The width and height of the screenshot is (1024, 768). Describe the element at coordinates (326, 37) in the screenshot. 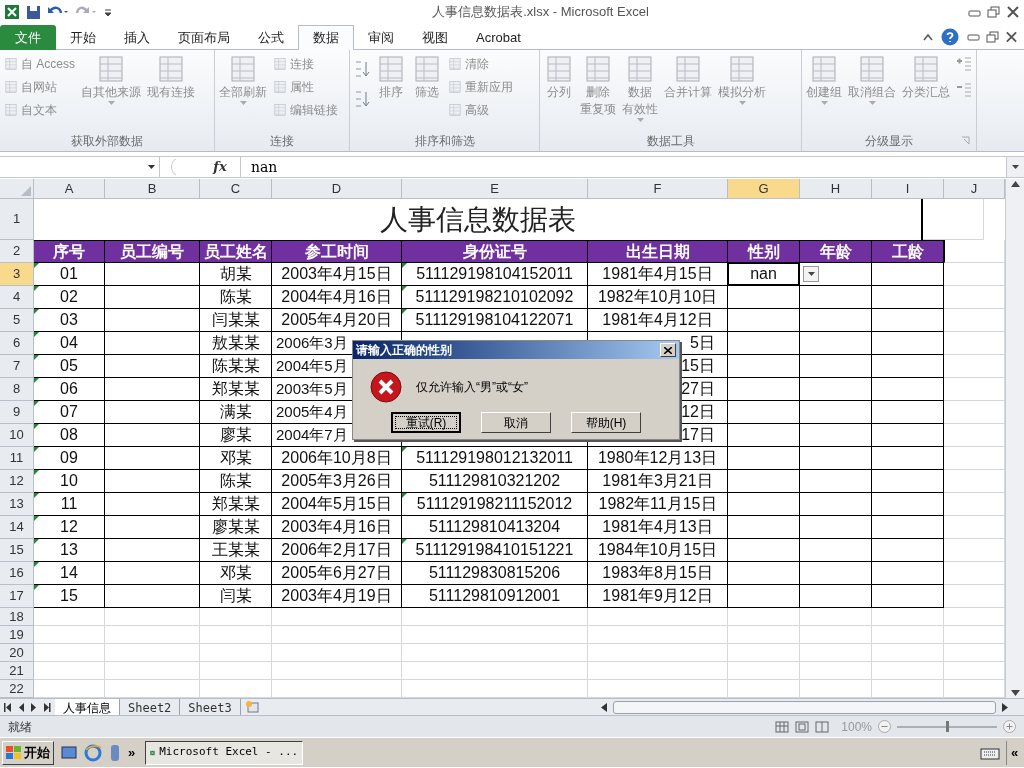

I see `ribbon-tab: 数据` at that location.